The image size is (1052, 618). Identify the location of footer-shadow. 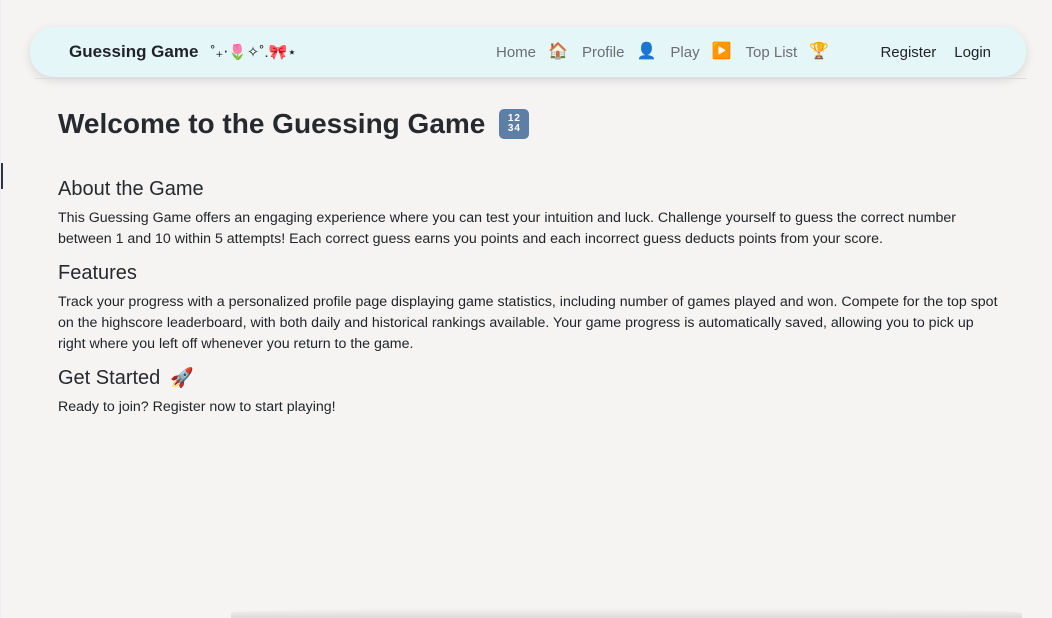
(626, 613).